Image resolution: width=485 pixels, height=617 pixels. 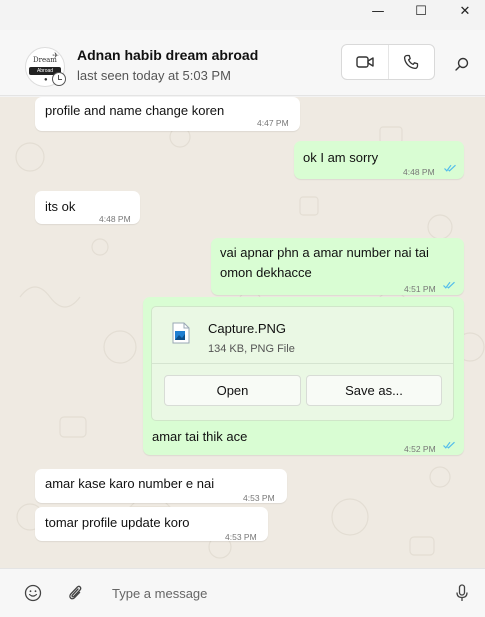 I want to click on close-button: ✕, so click(x=465, y=11).